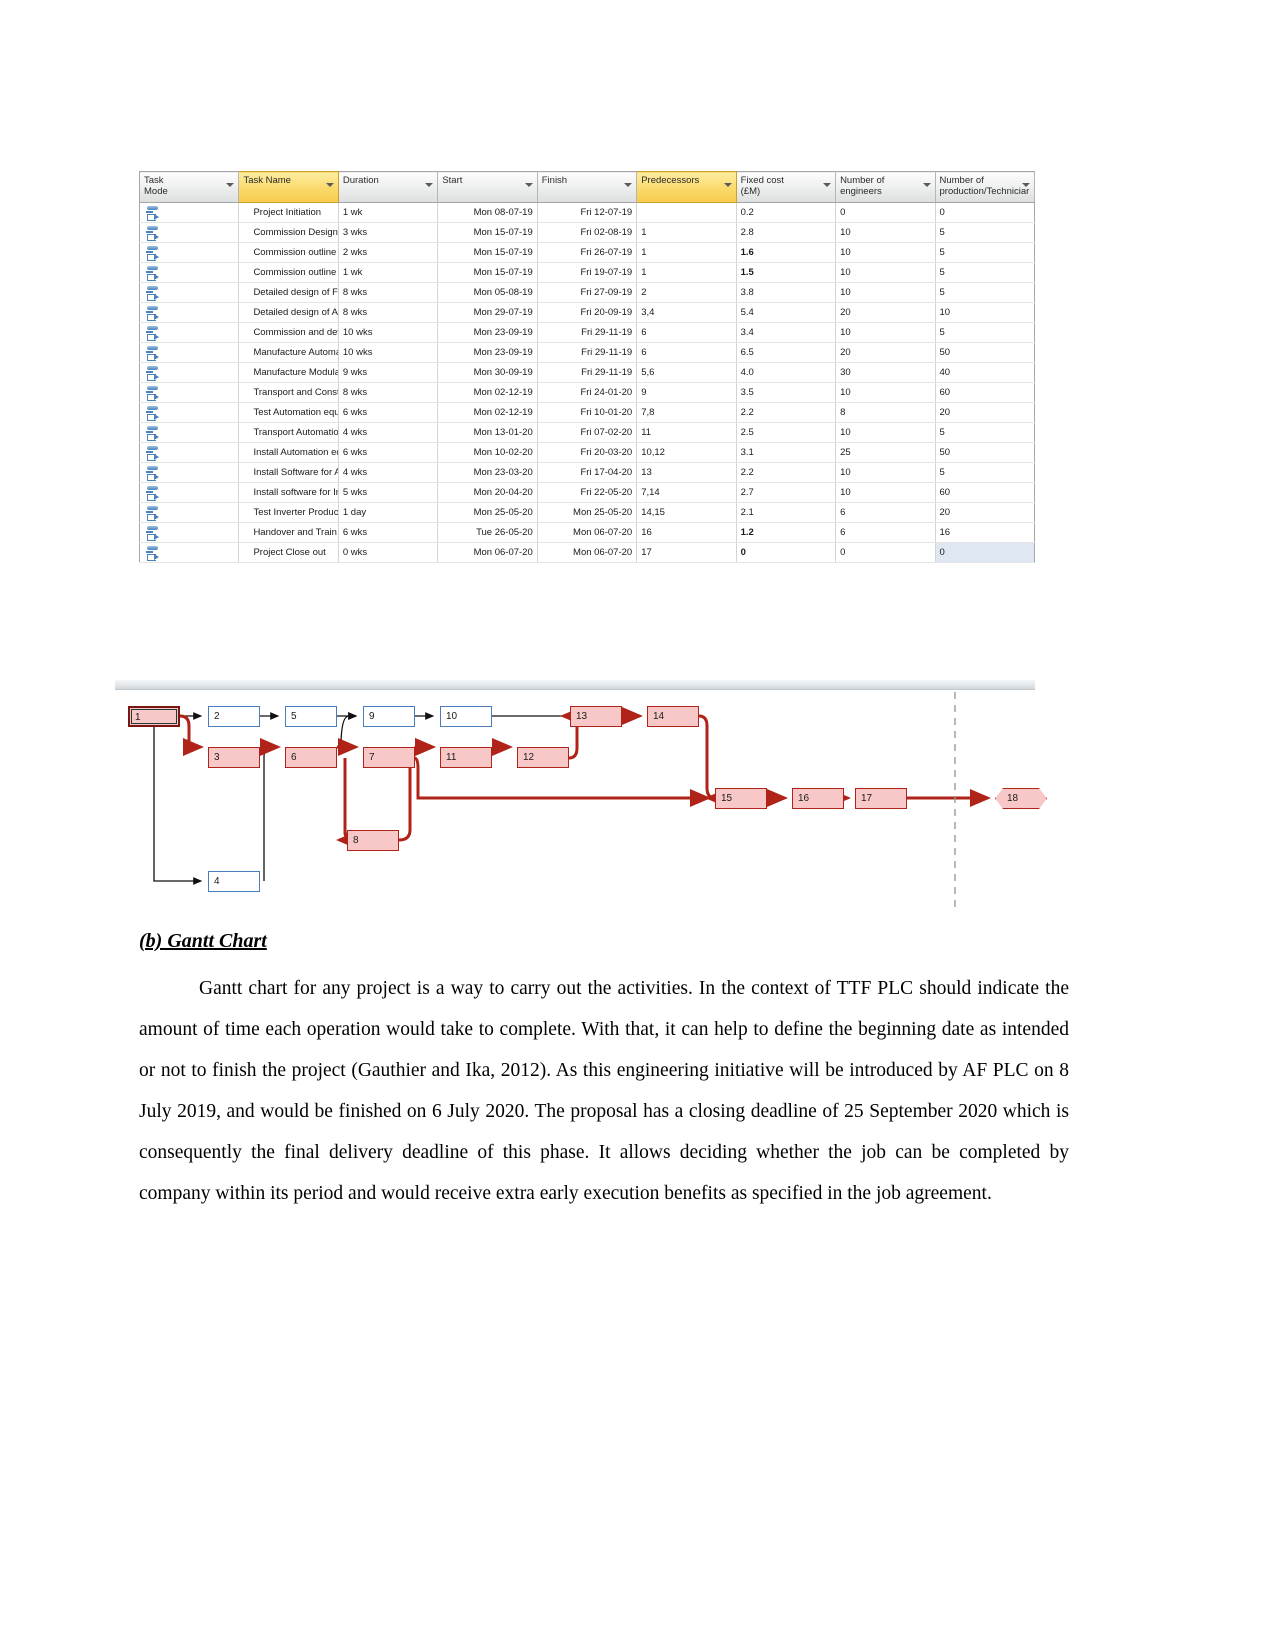  I want to click on network-node-1: 1, so click(154, 716).